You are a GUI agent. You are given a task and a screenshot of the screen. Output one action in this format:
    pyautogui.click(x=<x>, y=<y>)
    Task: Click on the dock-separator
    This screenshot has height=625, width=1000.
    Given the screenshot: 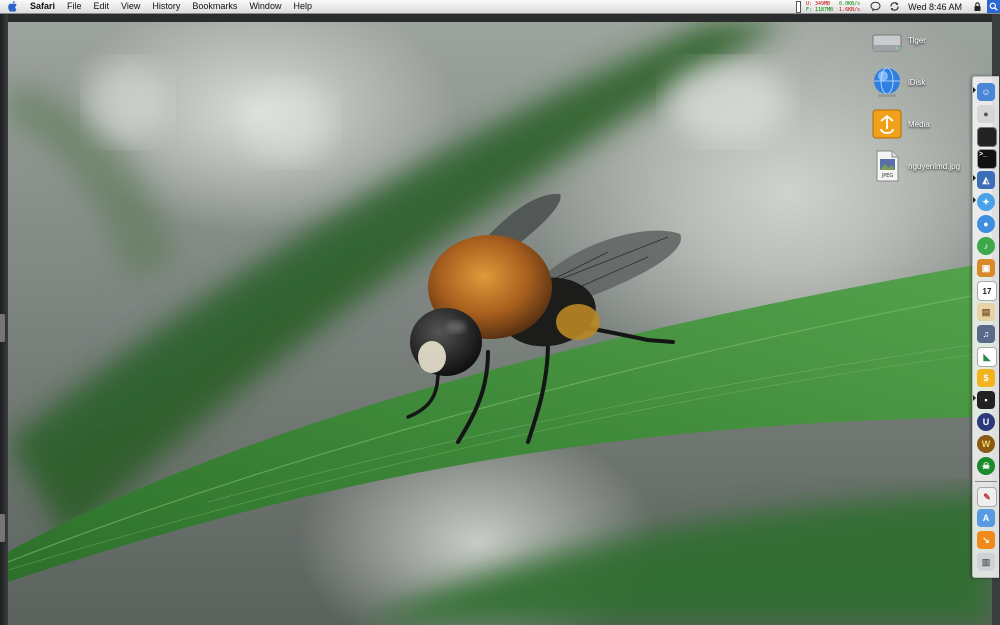 What is the action you would take?
    pyautogui.click(x=986, y=481)
    